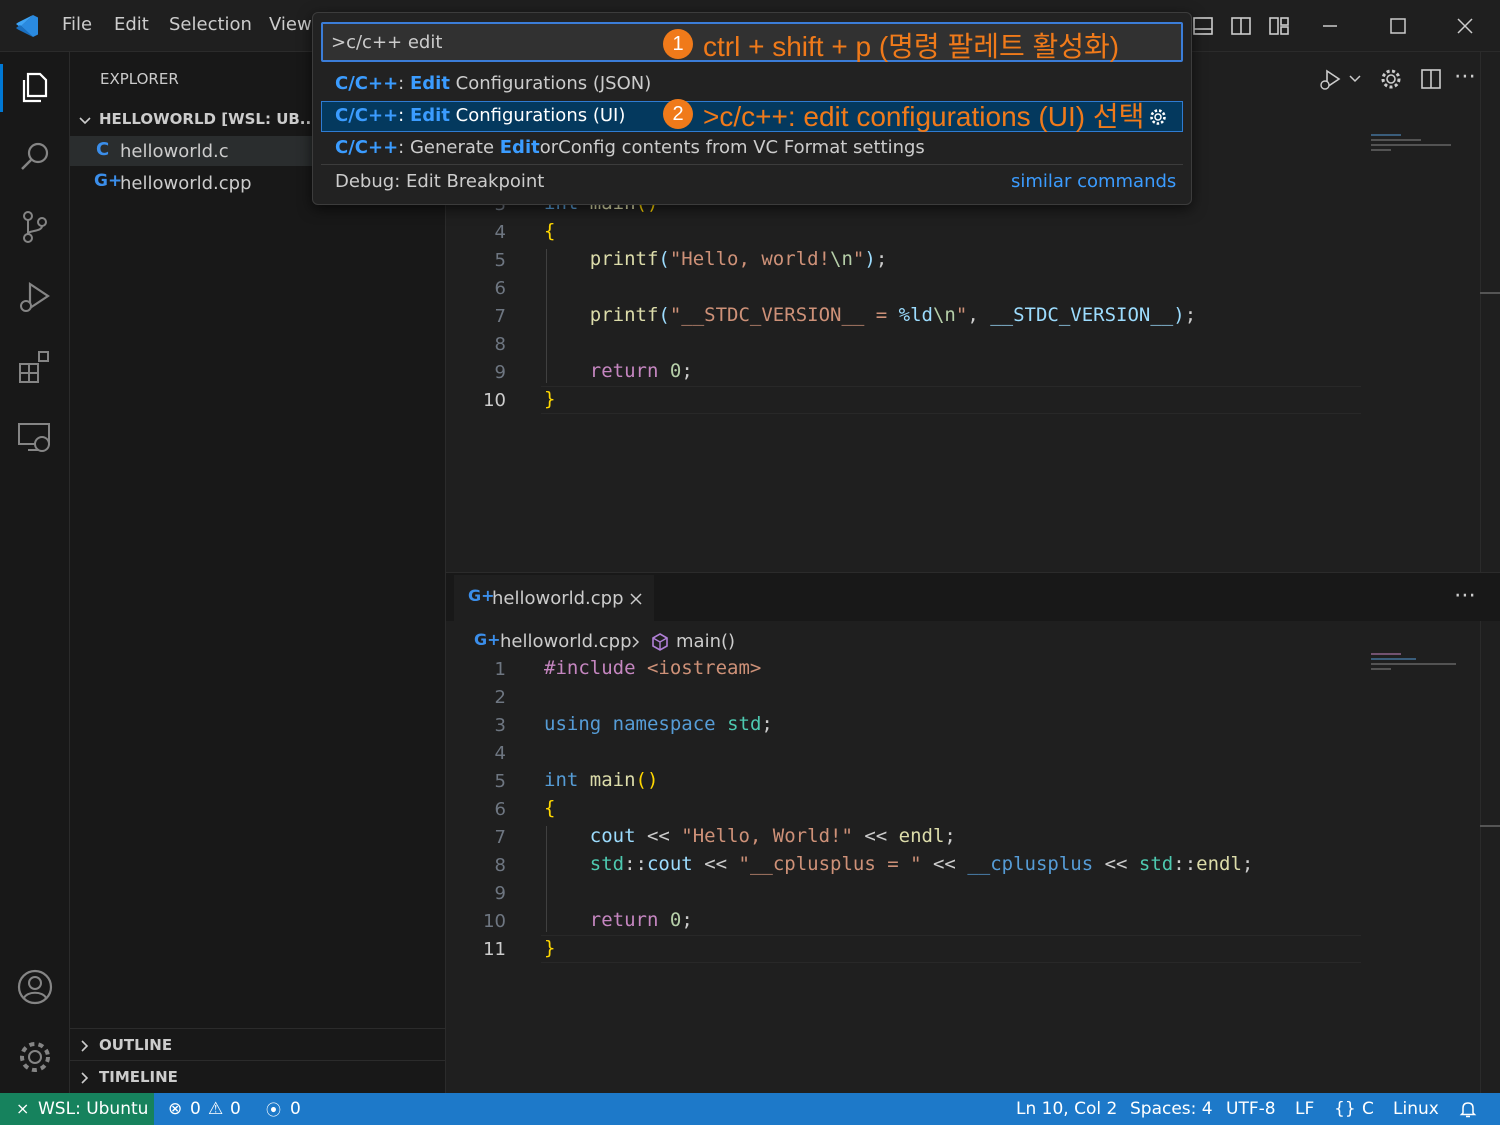 This screenshot has height=1125, width=1500. What do you see at coordinates (131, 24) in the screenshot?
I see `menu-edit: Edit` at bounding box center [131, 24].